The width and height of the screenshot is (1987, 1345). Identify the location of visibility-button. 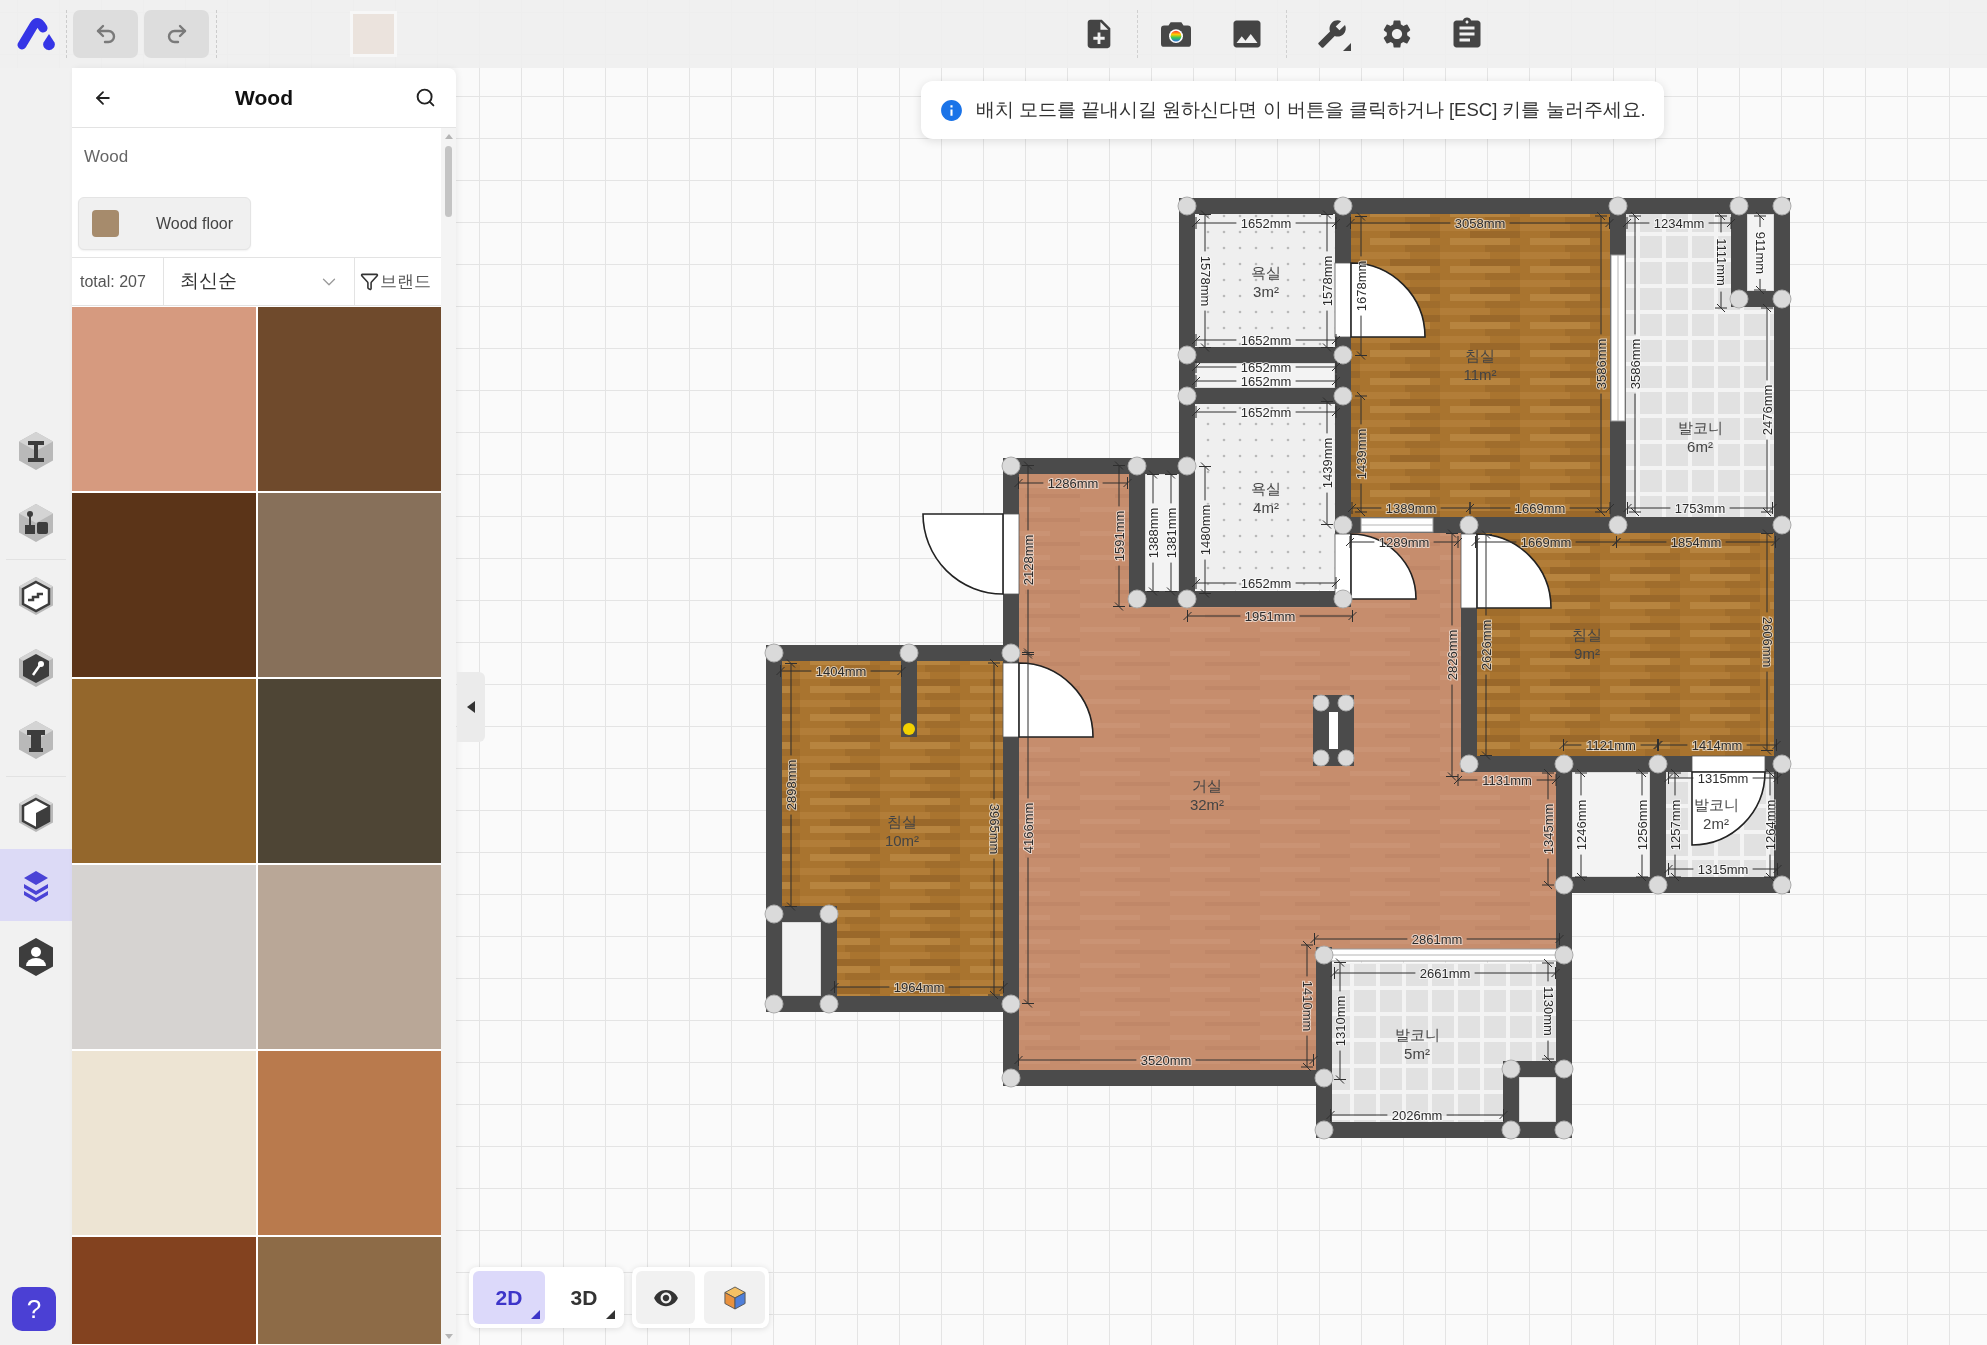
(665, 1297).